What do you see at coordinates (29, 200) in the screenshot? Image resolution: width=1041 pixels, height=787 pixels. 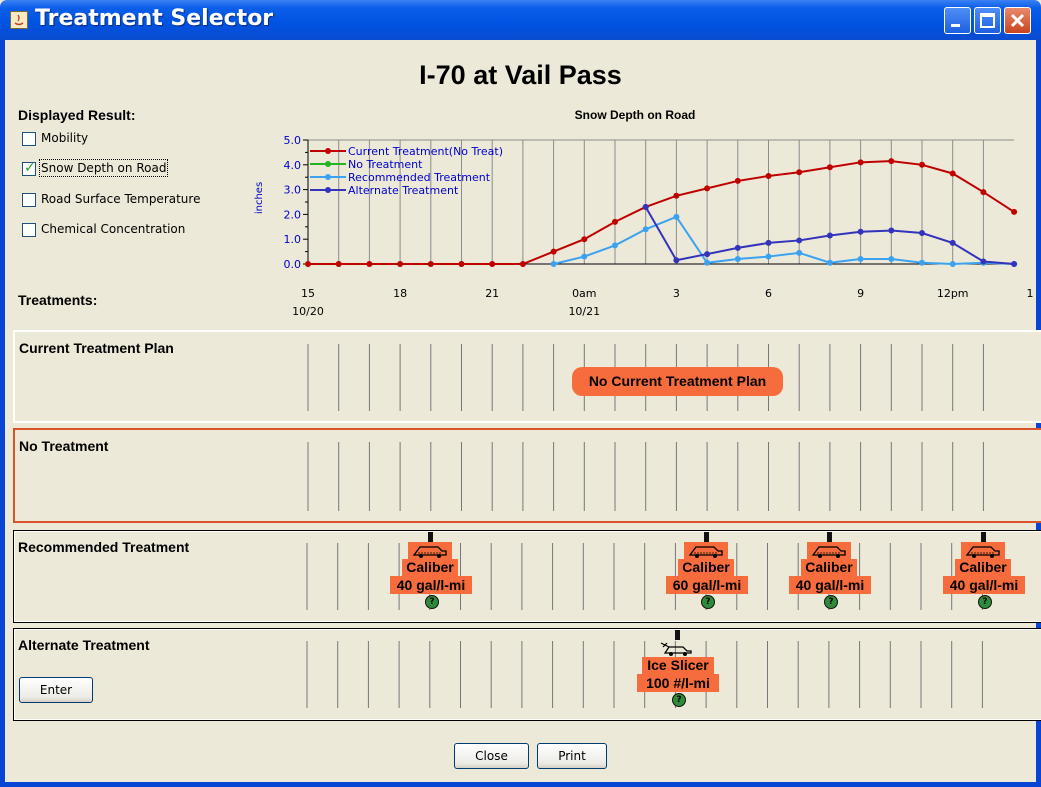 I see `road-temp-checkbox` at bounding box center [29, 200].